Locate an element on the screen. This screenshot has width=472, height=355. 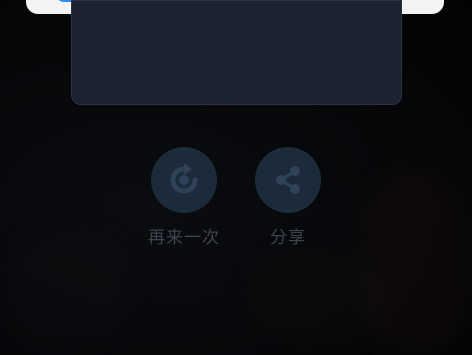
share-action: 分享 is located at coordinates (288, 197).